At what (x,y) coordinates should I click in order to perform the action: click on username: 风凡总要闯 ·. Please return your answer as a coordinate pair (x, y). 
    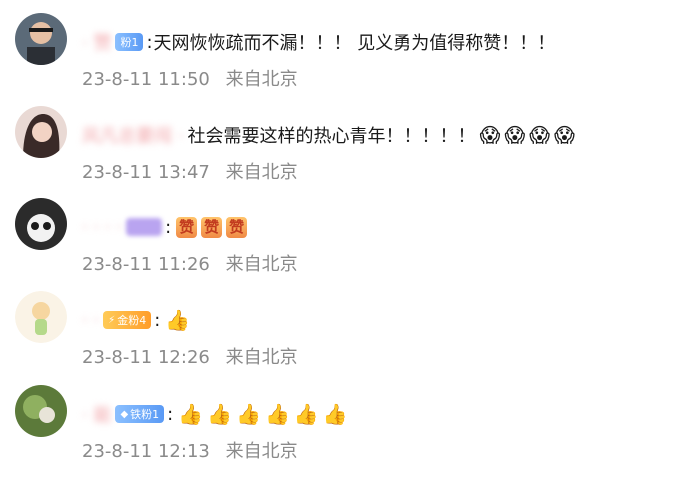
    Looking at the image, I should click on (132, 135).